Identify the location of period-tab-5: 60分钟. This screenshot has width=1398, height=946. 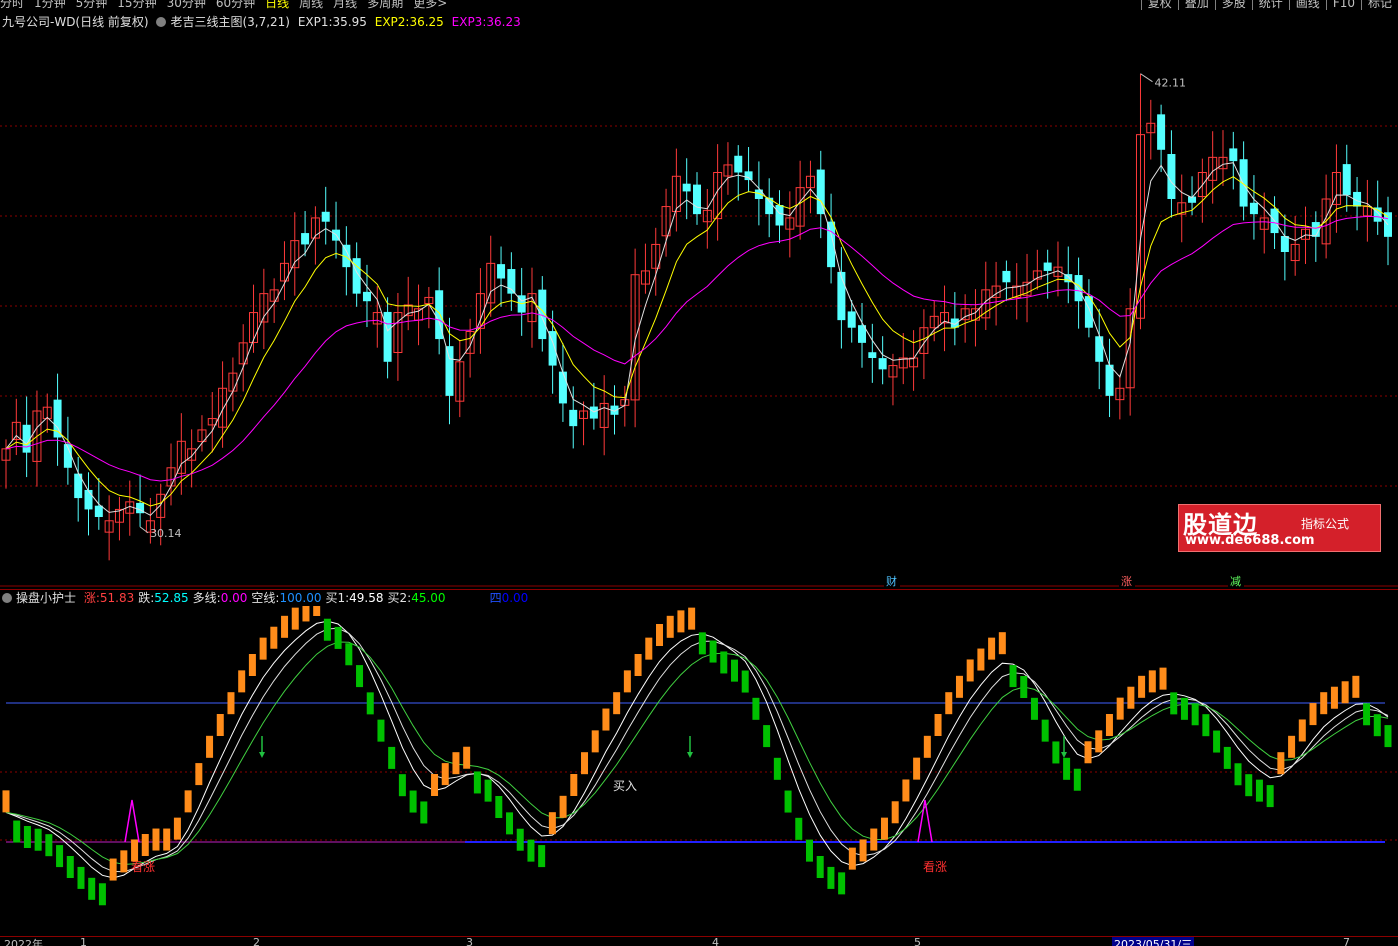
(235, 5).